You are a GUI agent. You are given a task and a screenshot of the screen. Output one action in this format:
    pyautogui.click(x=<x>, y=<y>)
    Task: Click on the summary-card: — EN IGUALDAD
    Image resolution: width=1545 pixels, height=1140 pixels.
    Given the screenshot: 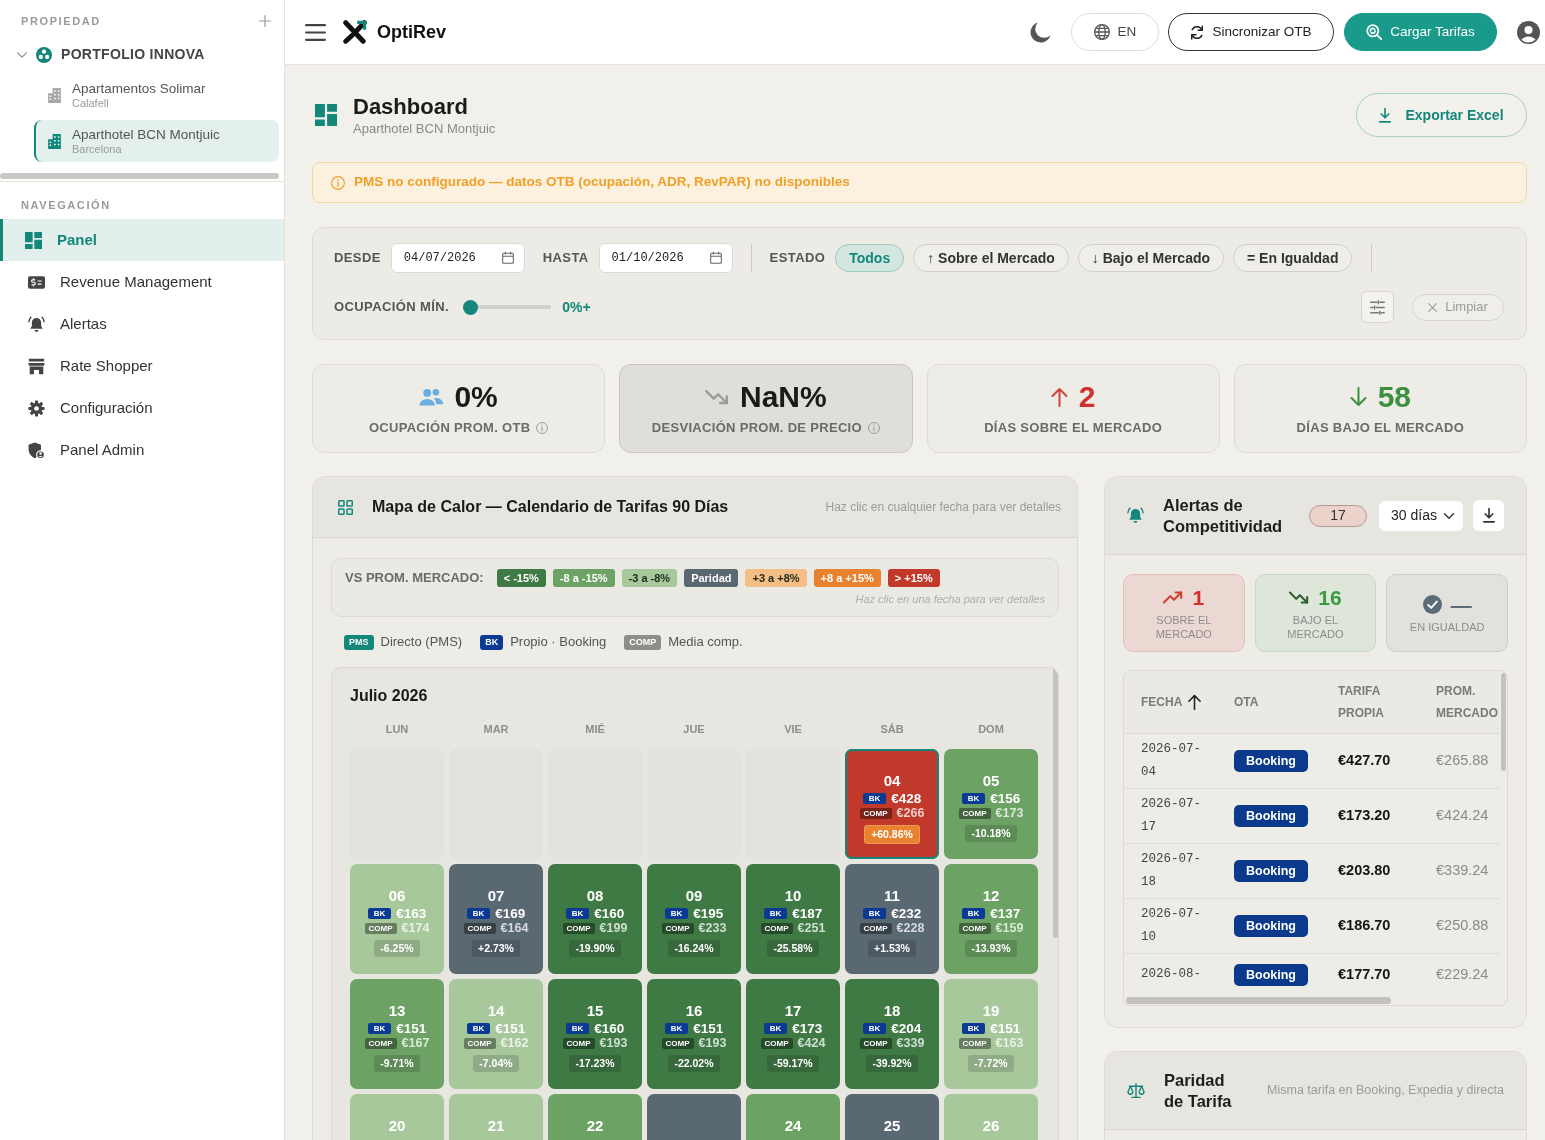 What is the action you would take?
    pyautogui.click(x=1447, y=613)
    